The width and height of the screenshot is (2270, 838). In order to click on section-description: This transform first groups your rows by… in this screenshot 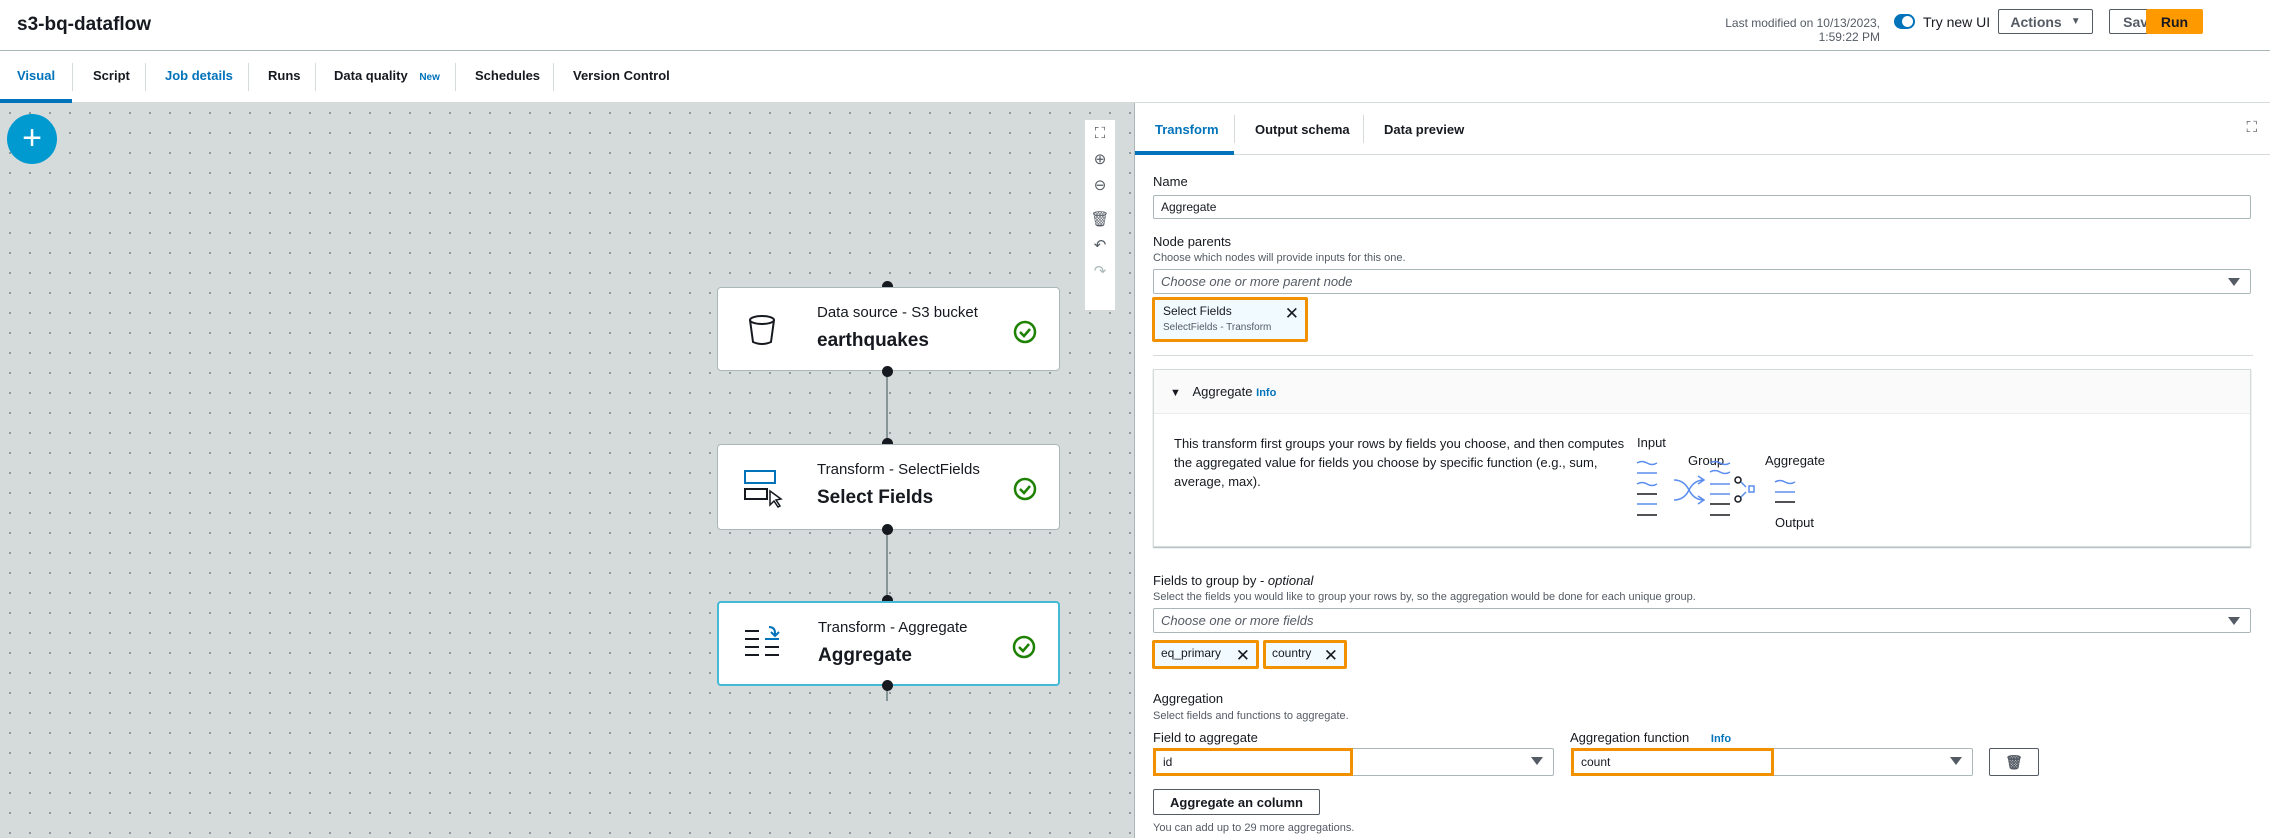, I will do `click(1399, 462)`.